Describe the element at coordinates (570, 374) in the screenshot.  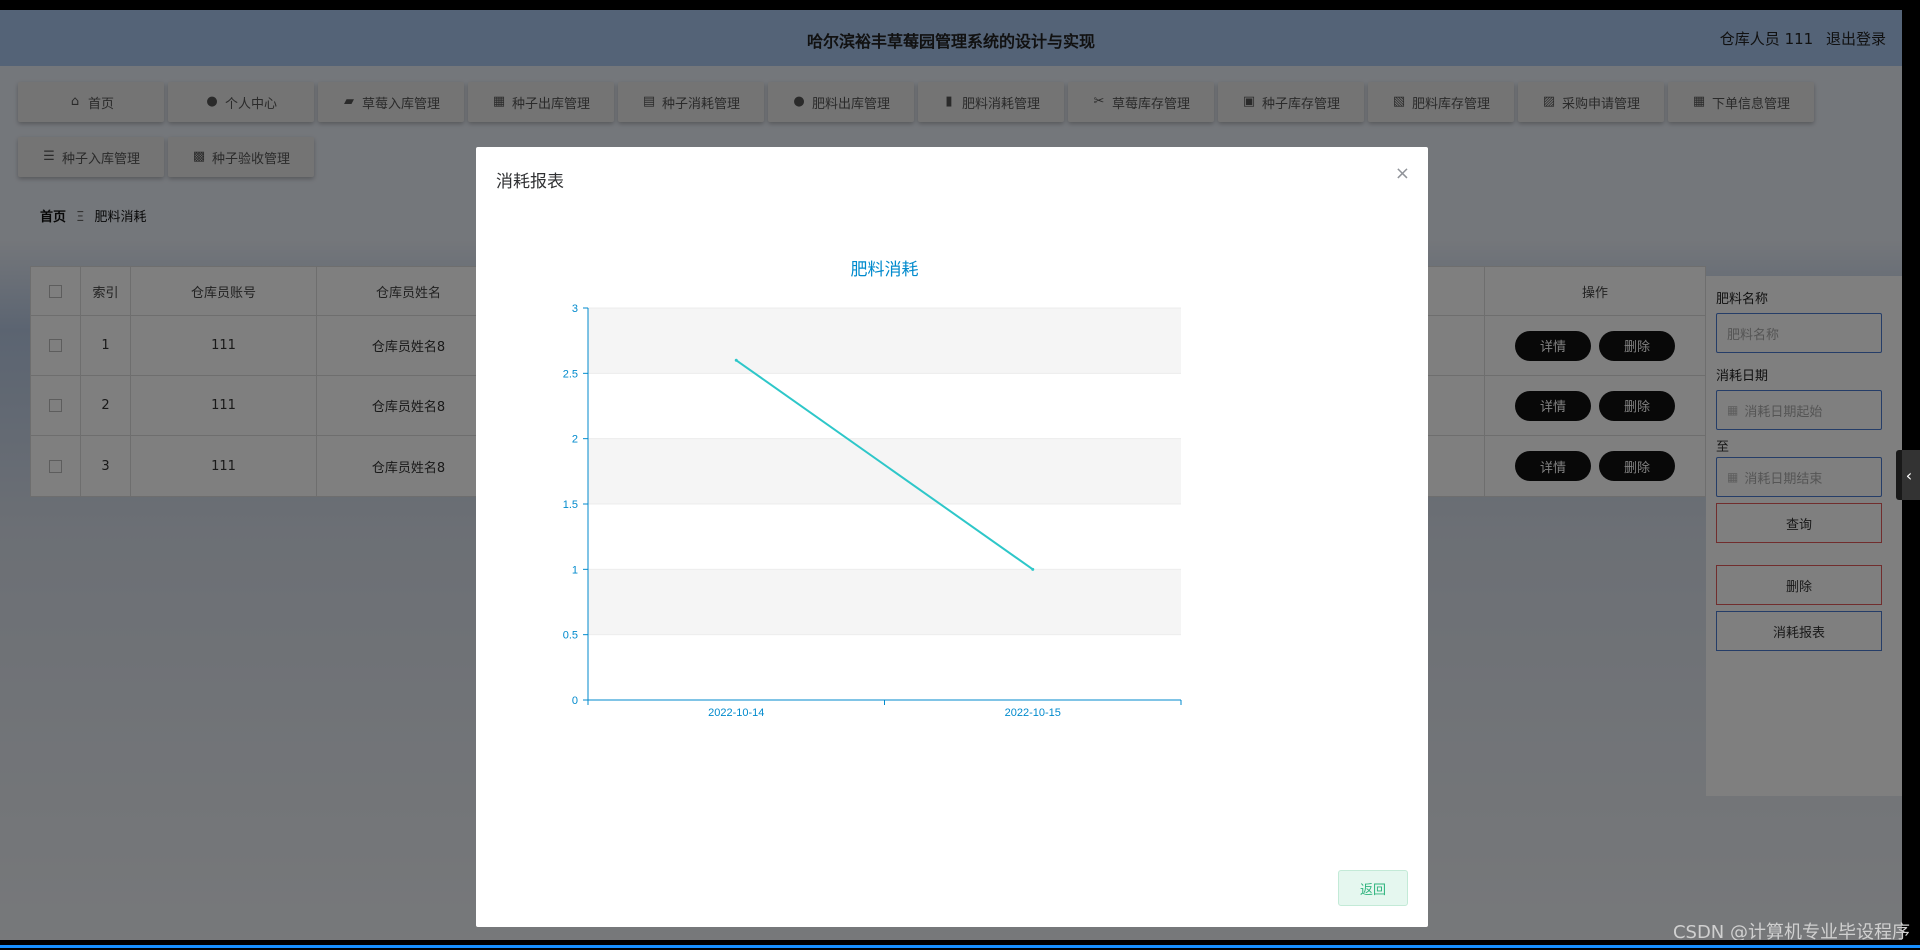
I see `y-tick-label: 2.5` at that location.